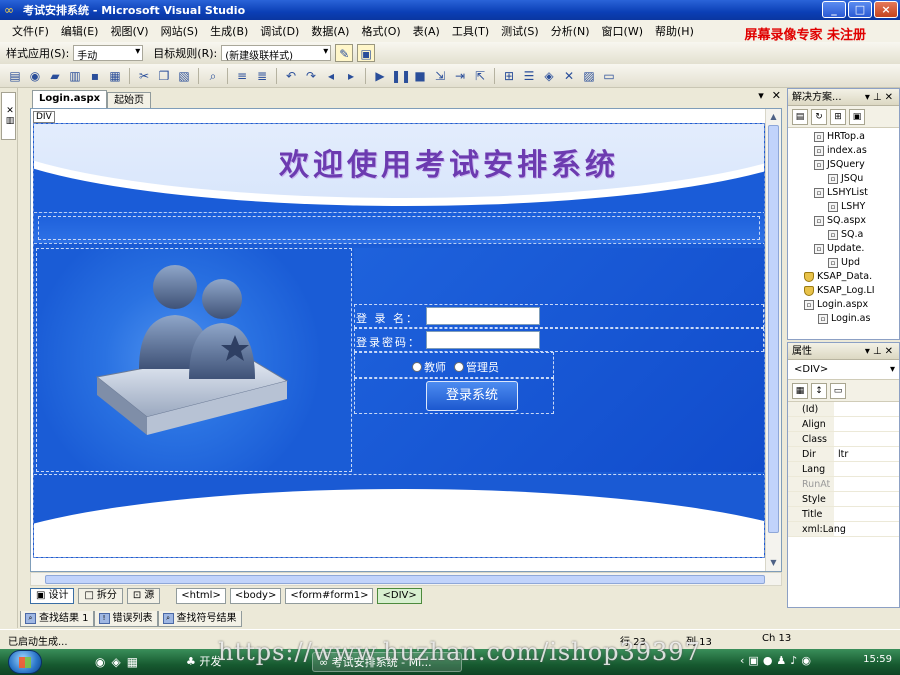 The height and width of the screenshot is (675, 900). Describe the element at coordinates (405, 579) in the screenshot. I see `horizontal-scroll-thumb` at that location.